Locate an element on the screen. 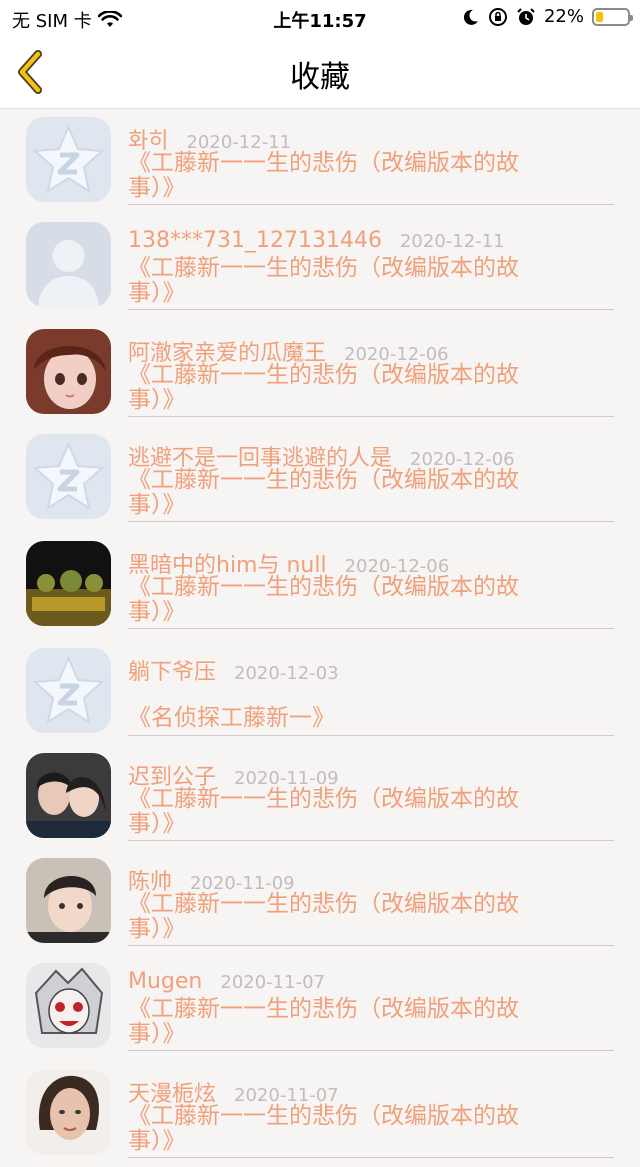 This screenshot has width=640, height=1167. user-name: Mugen is located at coordinates (165, 981).